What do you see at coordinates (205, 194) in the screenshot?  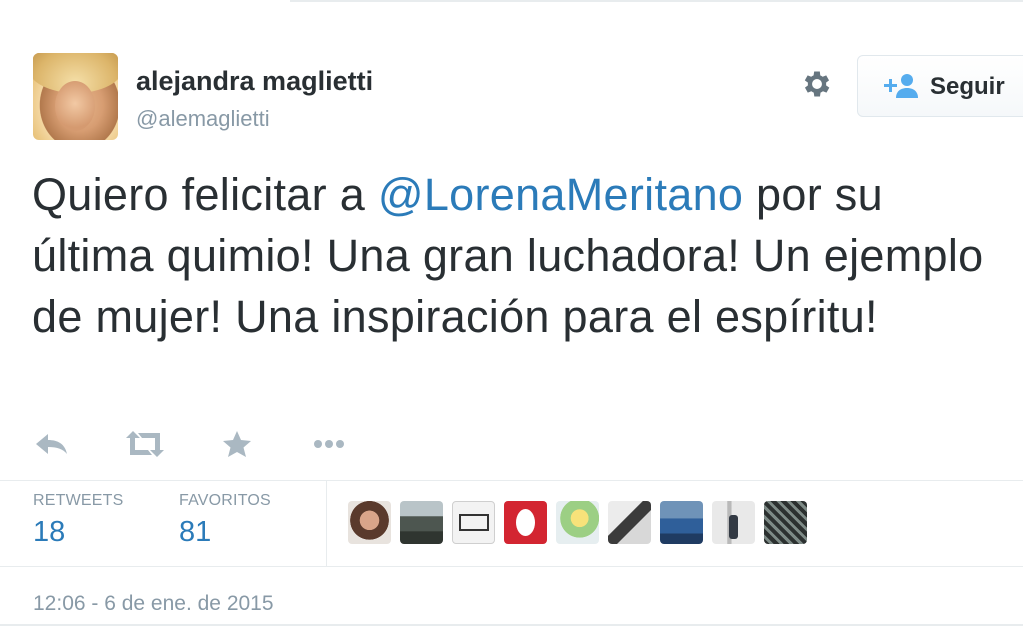 I see `tweet-text-start: Quiero felicitar a` at bounding box center [205, 194].